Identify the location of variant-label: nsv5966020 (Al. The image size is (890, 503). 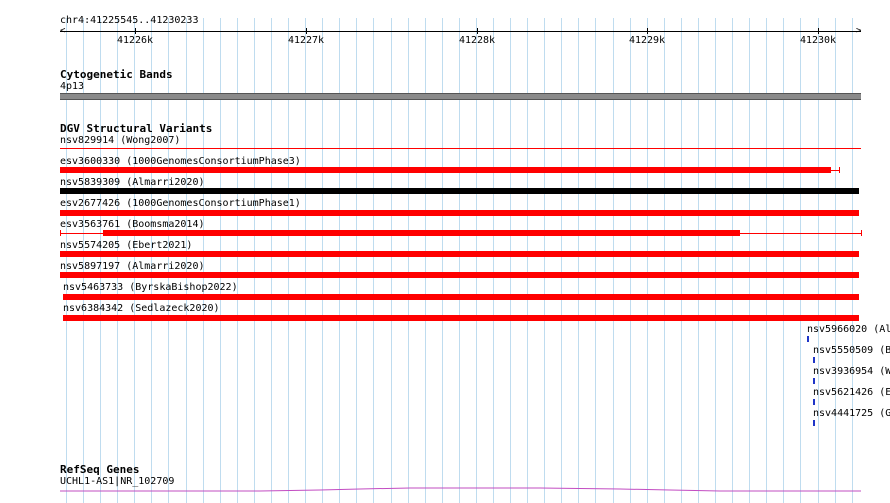
(848, 329).